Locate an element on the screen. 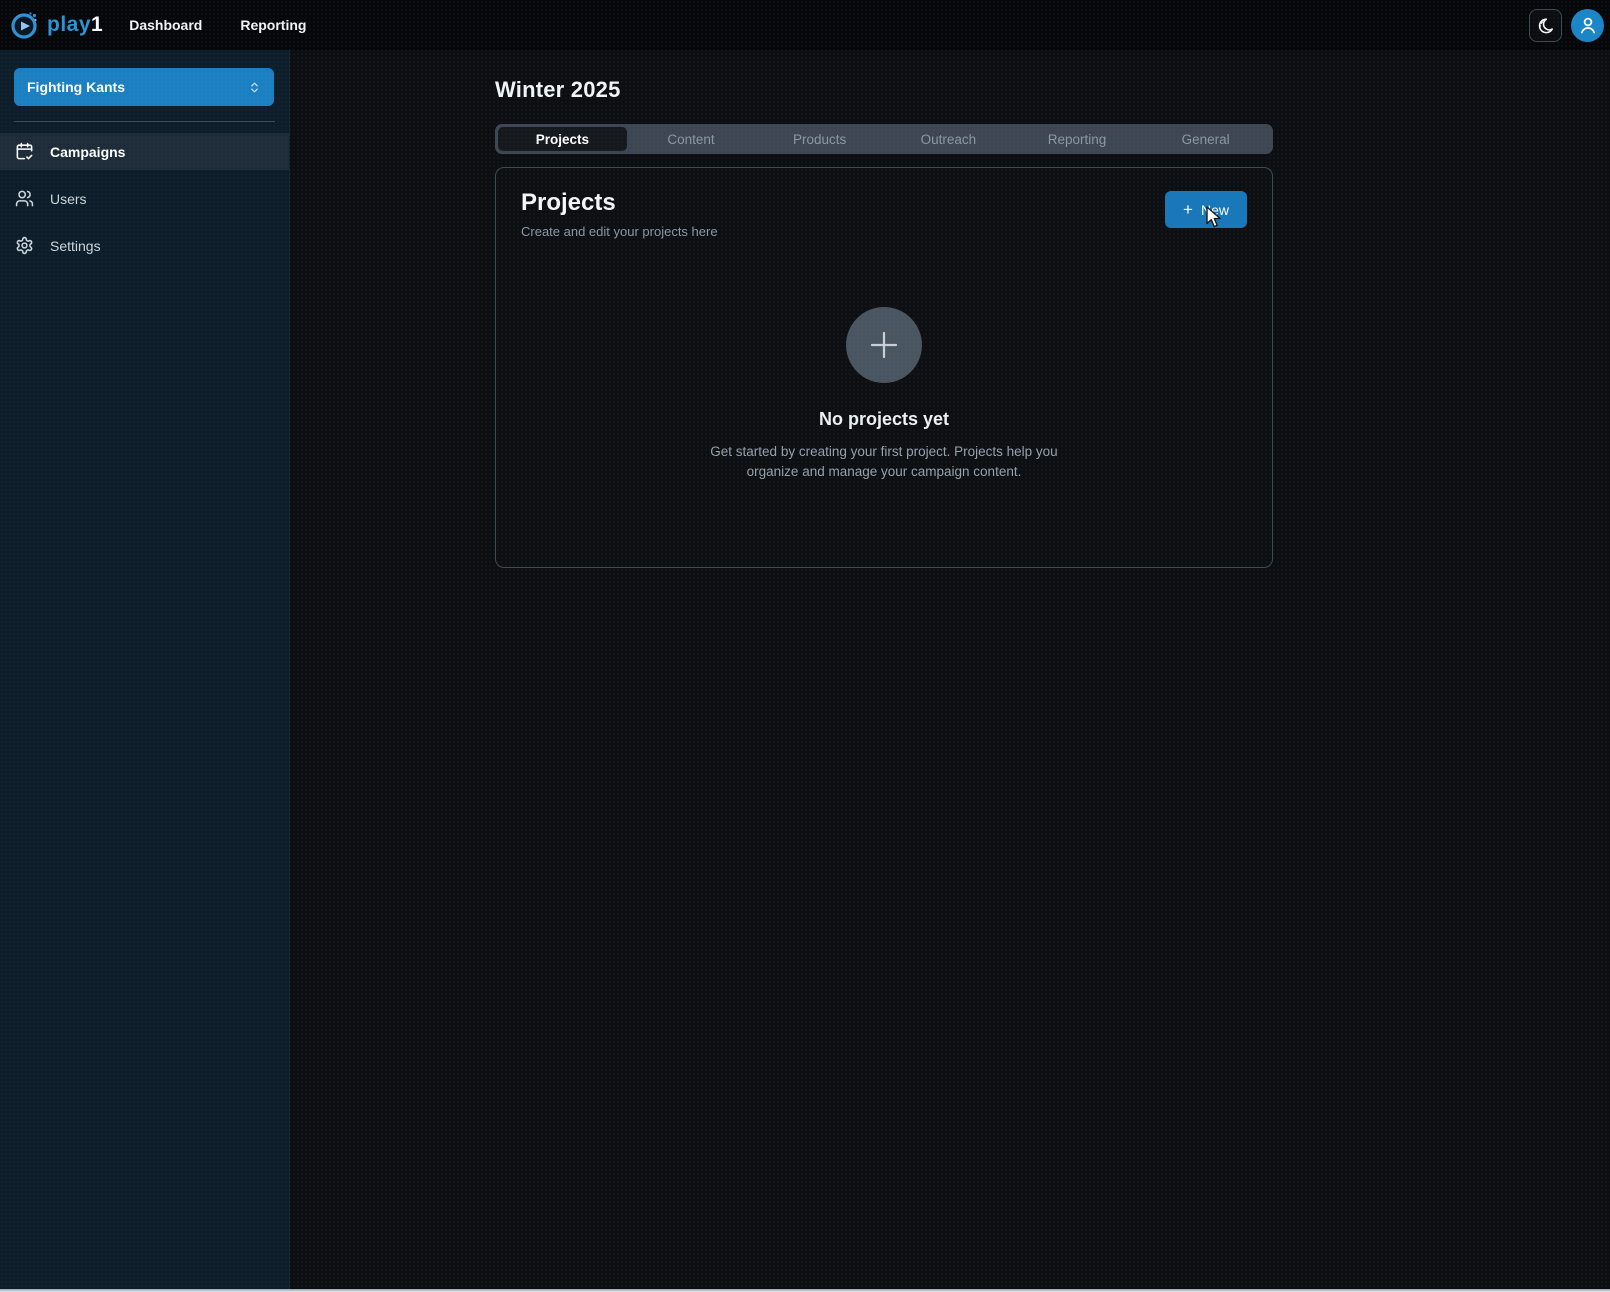 This screenshot has width=1610, height=1292. nav-link-reporting: Reporting is located at coordinates (273, 25).